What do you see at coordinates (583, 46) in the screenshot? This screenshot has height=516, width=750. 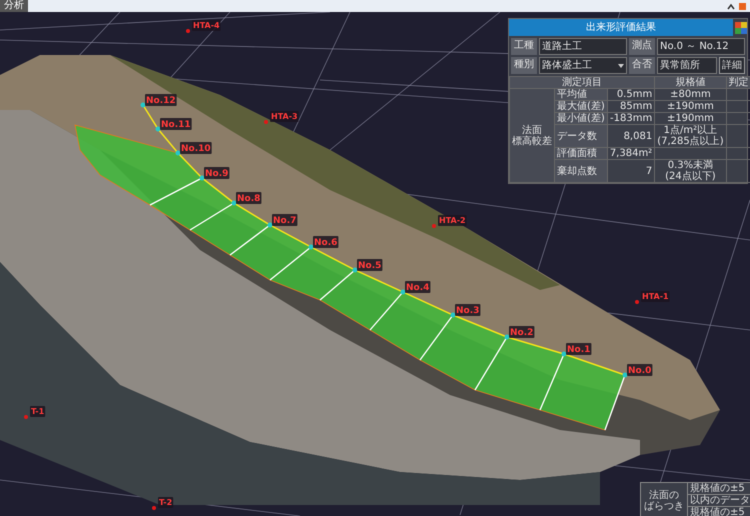 I see `value-field: 道路土工` at bounding box center [583, 46].